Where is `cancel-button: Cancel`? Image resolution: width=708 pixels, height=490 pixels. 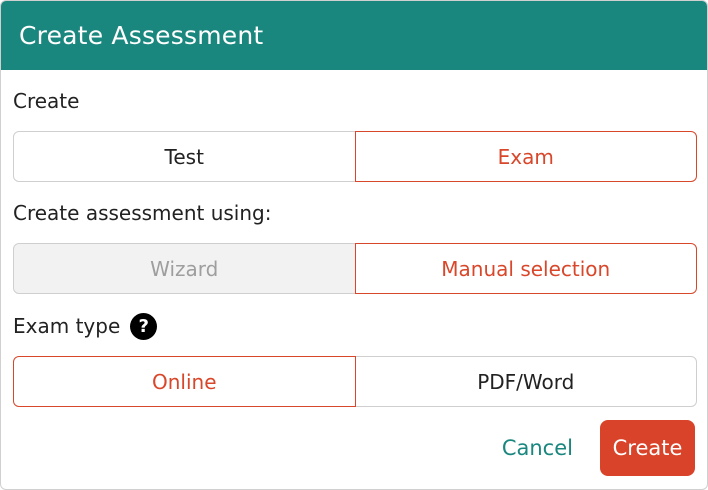 cancel-button: Cancel is located at coordinates (537, 448).